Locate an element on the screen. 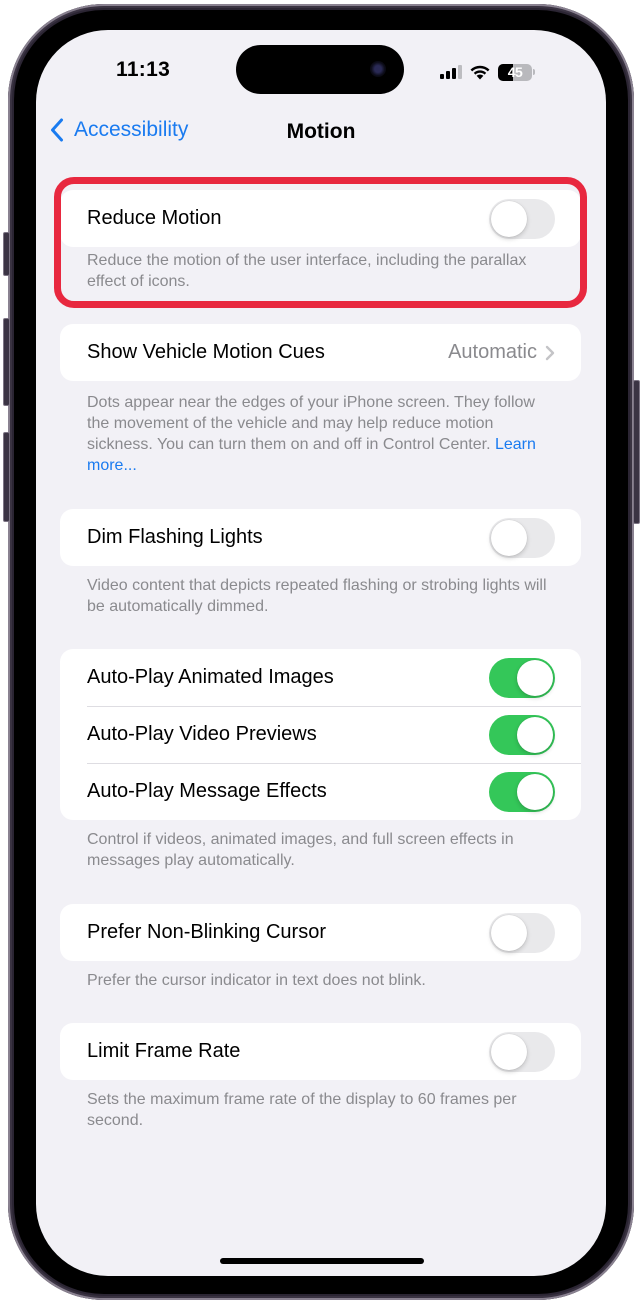 The image size is (642, 1305). volume-down-button is located at coordinates (6, 477).